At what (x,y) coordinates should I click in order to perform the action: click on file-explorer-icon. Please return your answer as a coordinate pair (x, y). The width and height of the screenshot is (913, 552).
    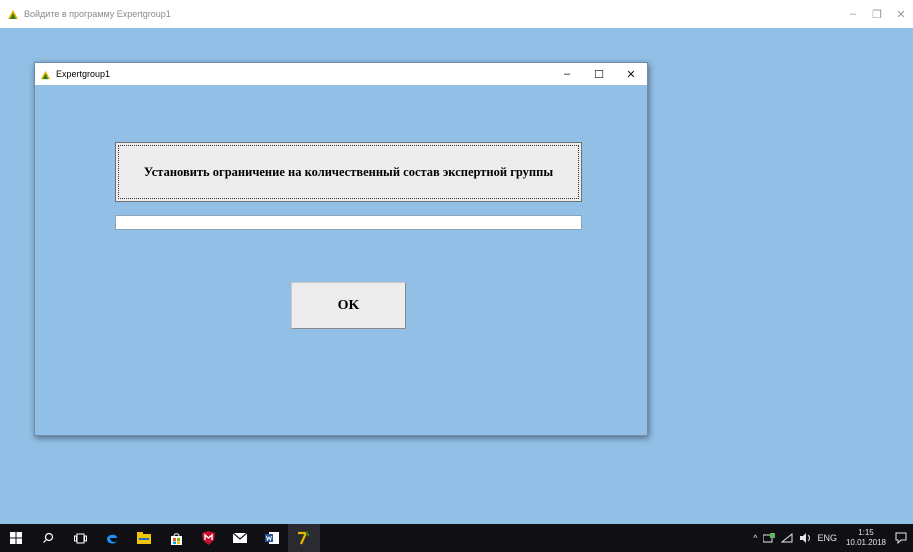
    Looking at the image, I should click on (144, 538).